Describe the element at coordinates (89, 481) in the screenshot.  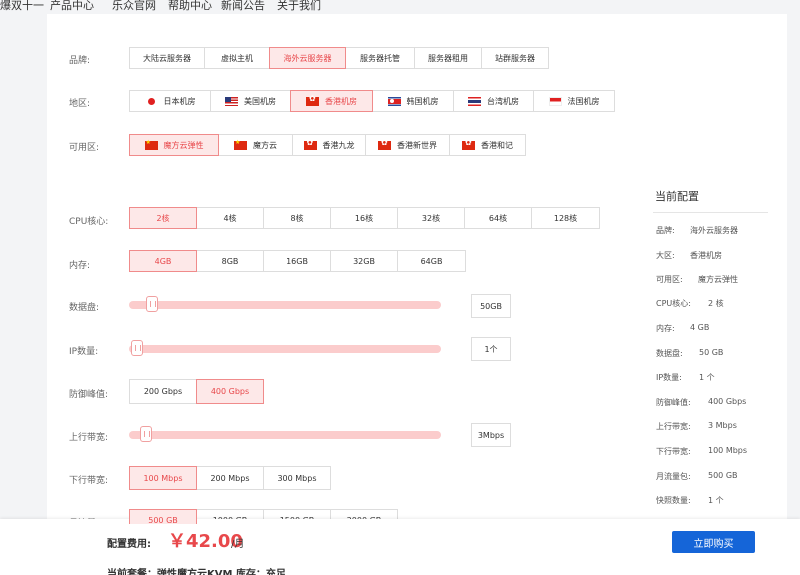
I see `download-label: 下行带宽:` at that location.